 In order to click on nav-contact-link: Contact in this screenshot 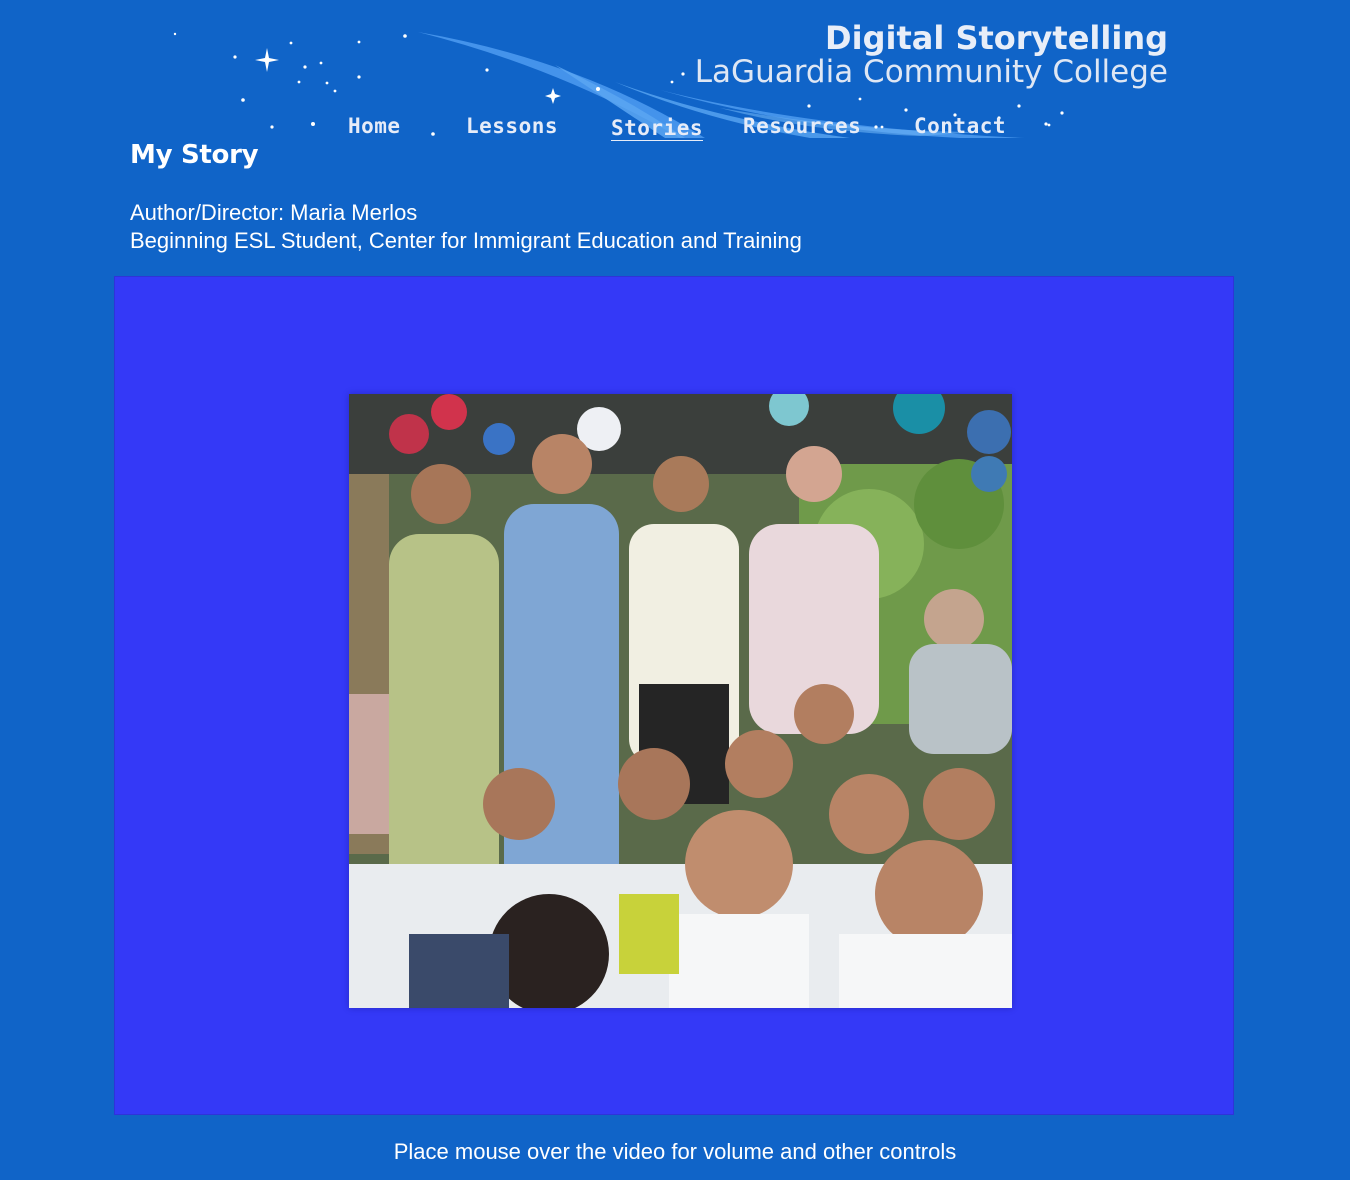, I will do `click(960, 126)`.